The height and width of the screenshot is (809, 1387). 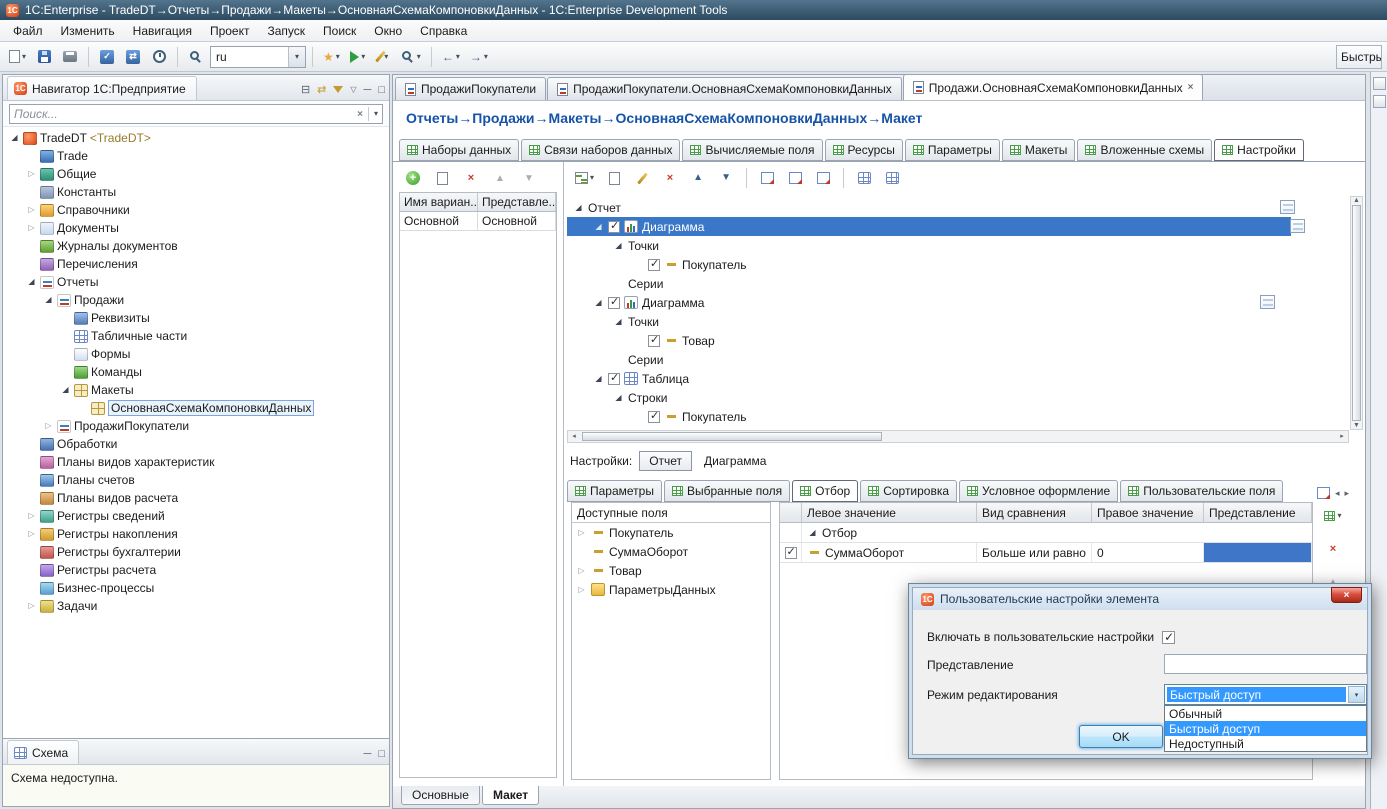 I want to click on tree-item-spravochniki: ▷ Справочники, so click(x=196, y=210).